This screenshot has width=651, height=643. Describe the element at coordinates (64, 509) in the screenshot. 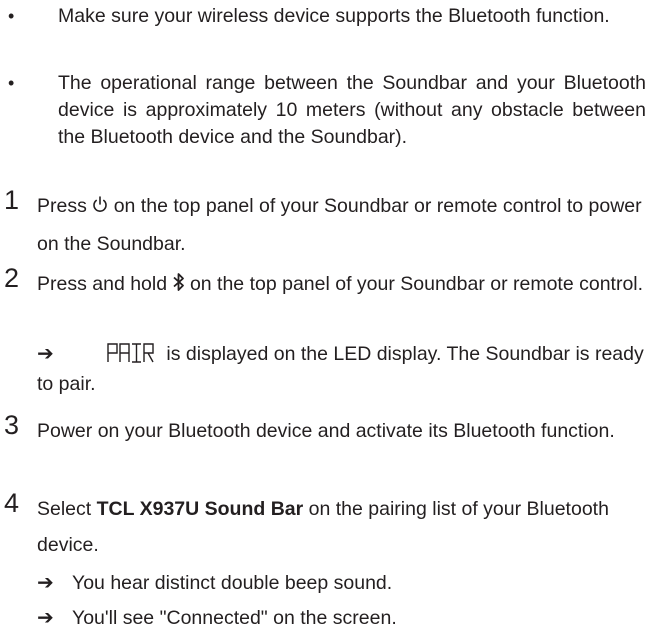

I see `step-text-start: Select` at that location.